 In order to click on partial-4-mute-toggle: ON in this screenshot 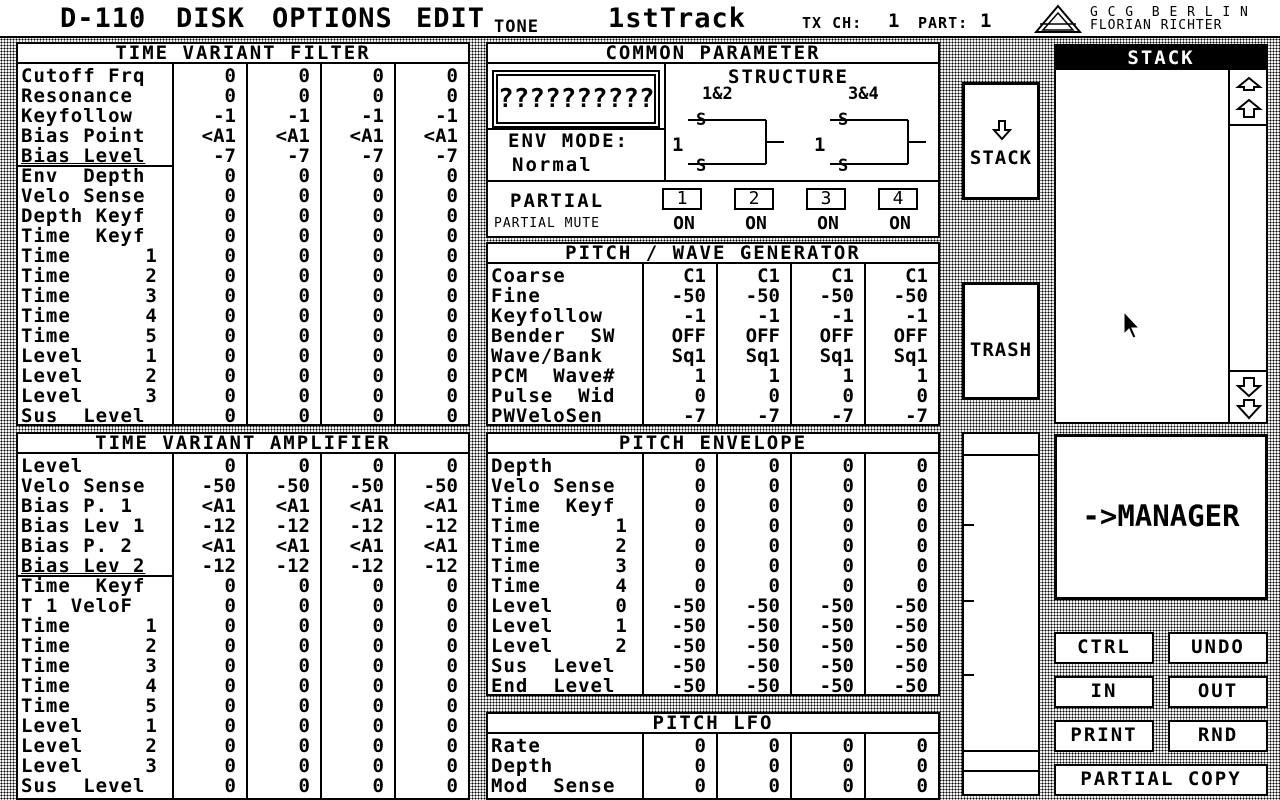, I will do `click(900, 224)`.